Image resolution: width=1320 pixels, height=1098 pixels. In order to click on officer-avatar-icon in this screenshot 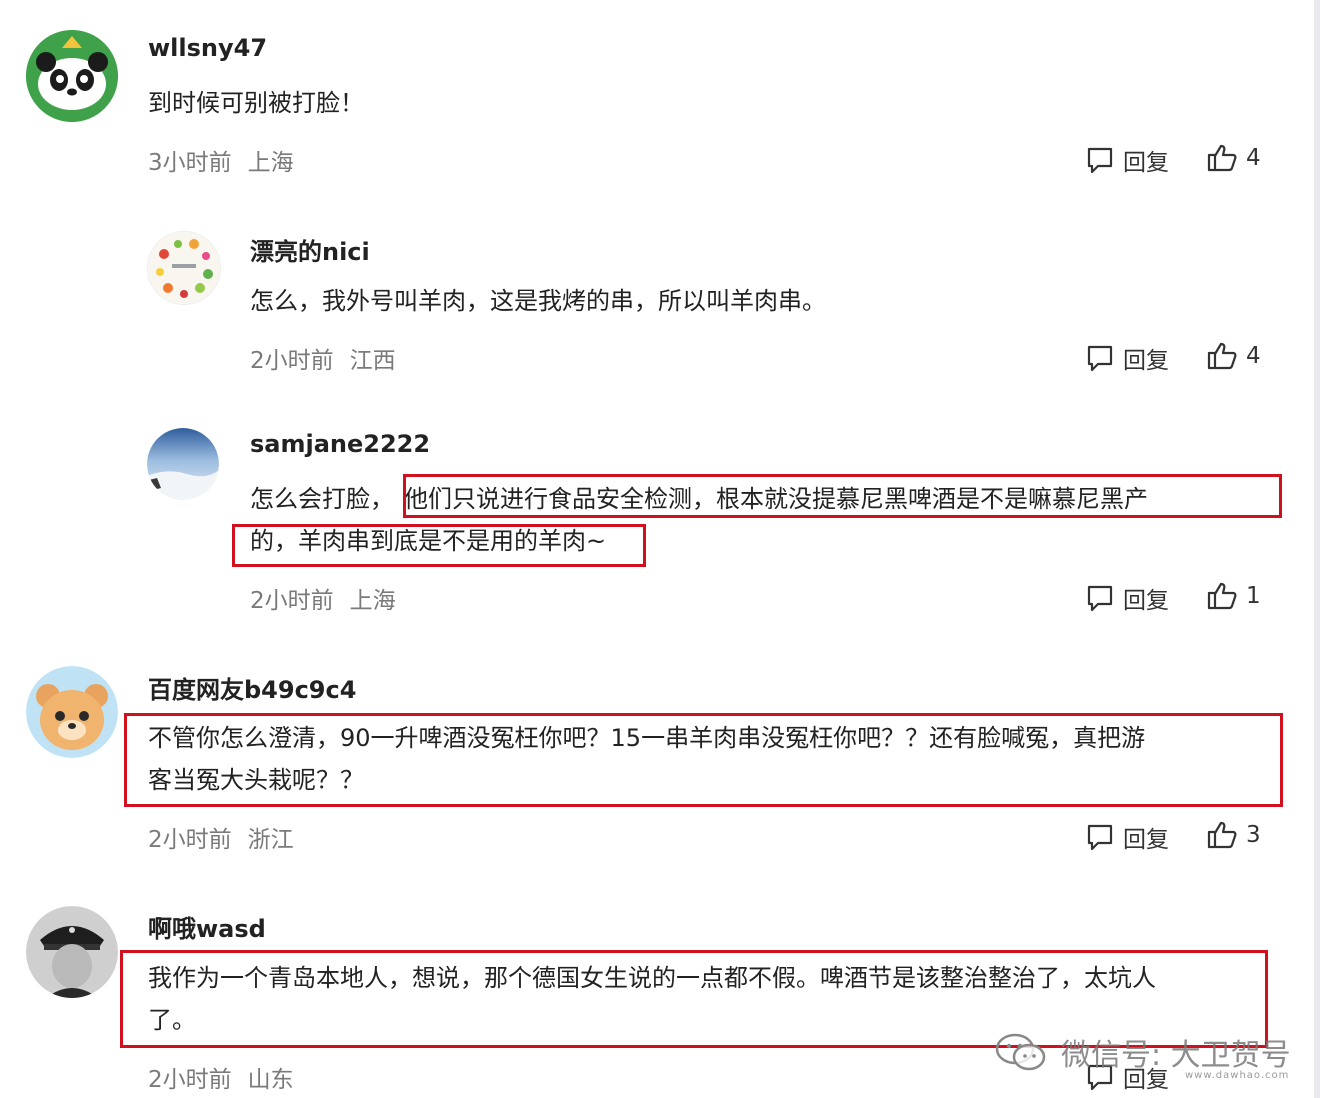, I will do `click(72, 952)`.